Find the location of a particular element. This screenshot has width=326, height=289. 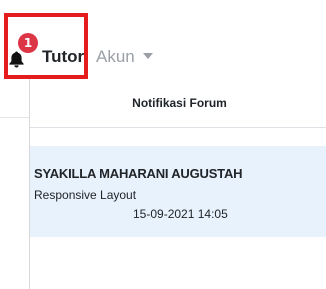

account-dropdown-toggle: Akun is located at coordinates (124, 57).